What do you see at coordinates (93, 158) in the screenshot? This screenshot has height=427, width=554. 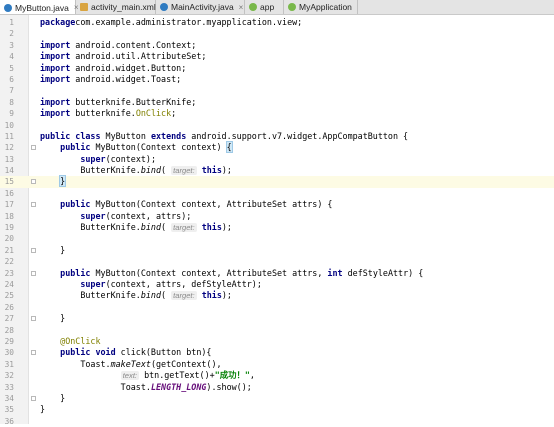 I see `code-token: super` at bounding box center [93, 158].